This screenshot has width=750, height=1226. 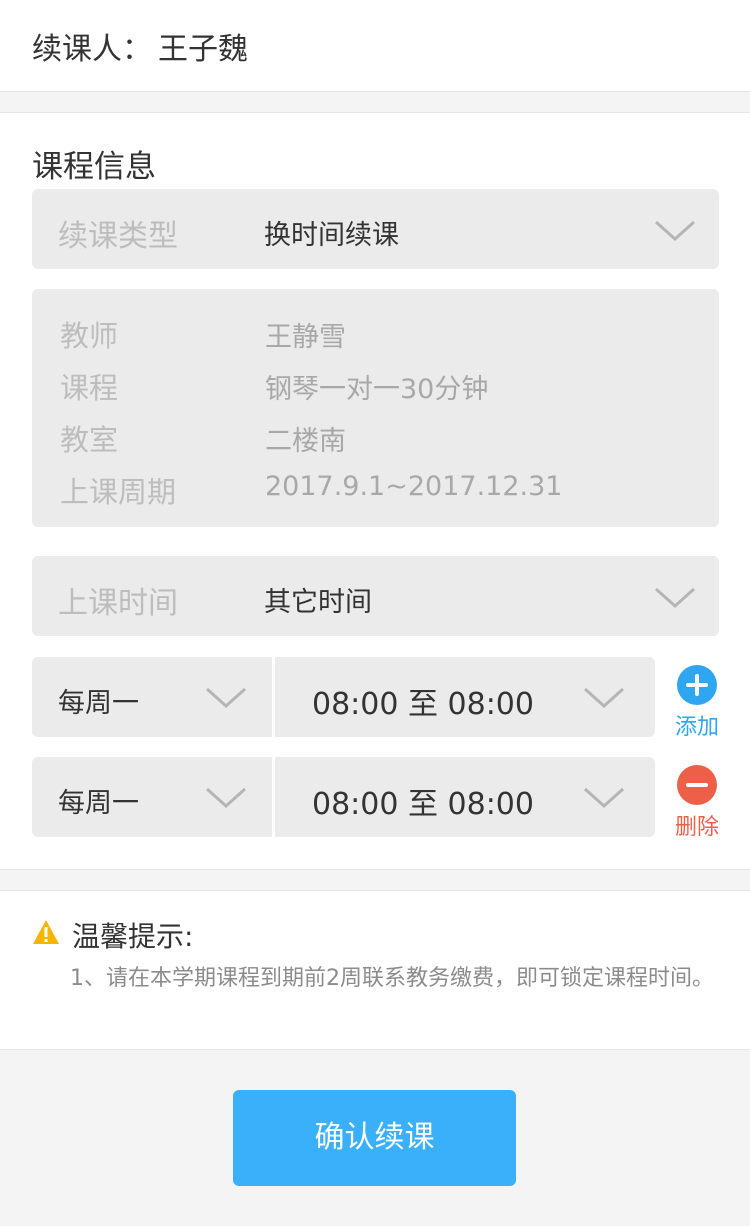 I want to click on section-title: 课程信息, so click(x=94, y=167).